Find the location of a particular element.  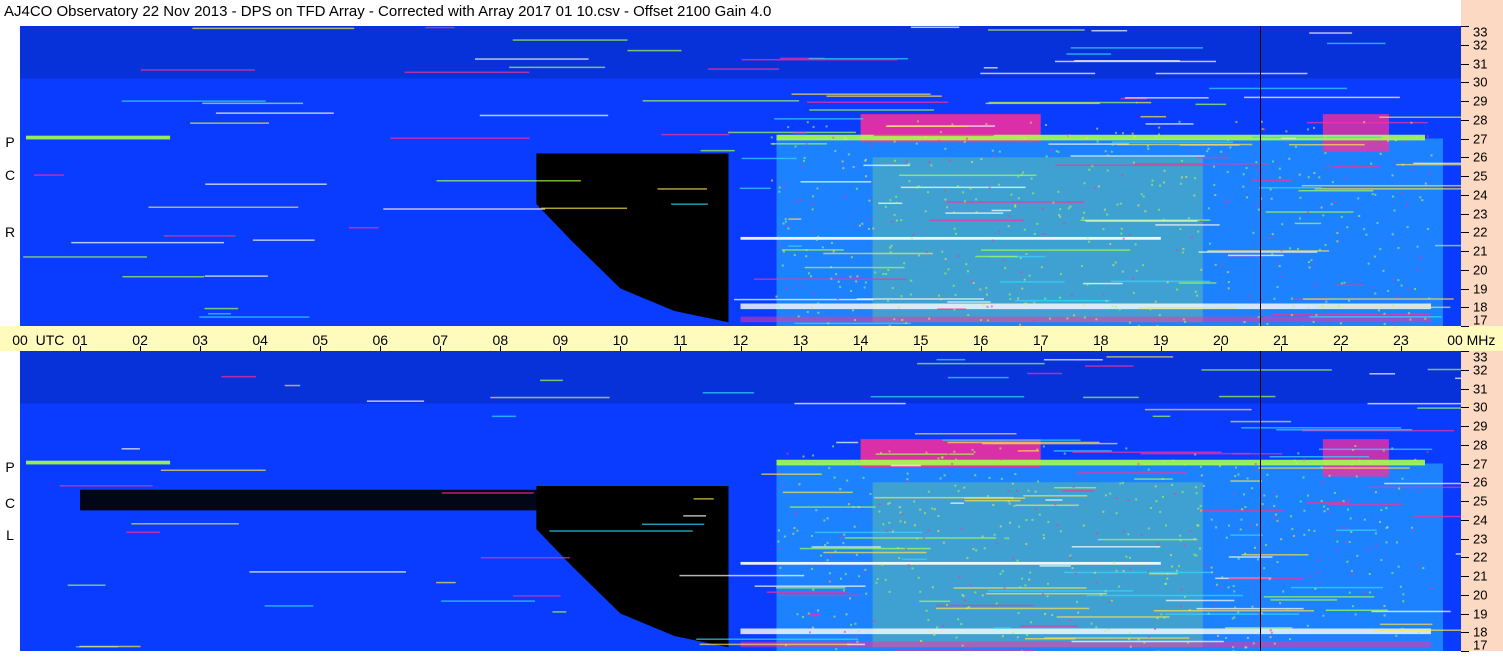

freq-tick-label: 23 is located at coordinates (1480, 538).